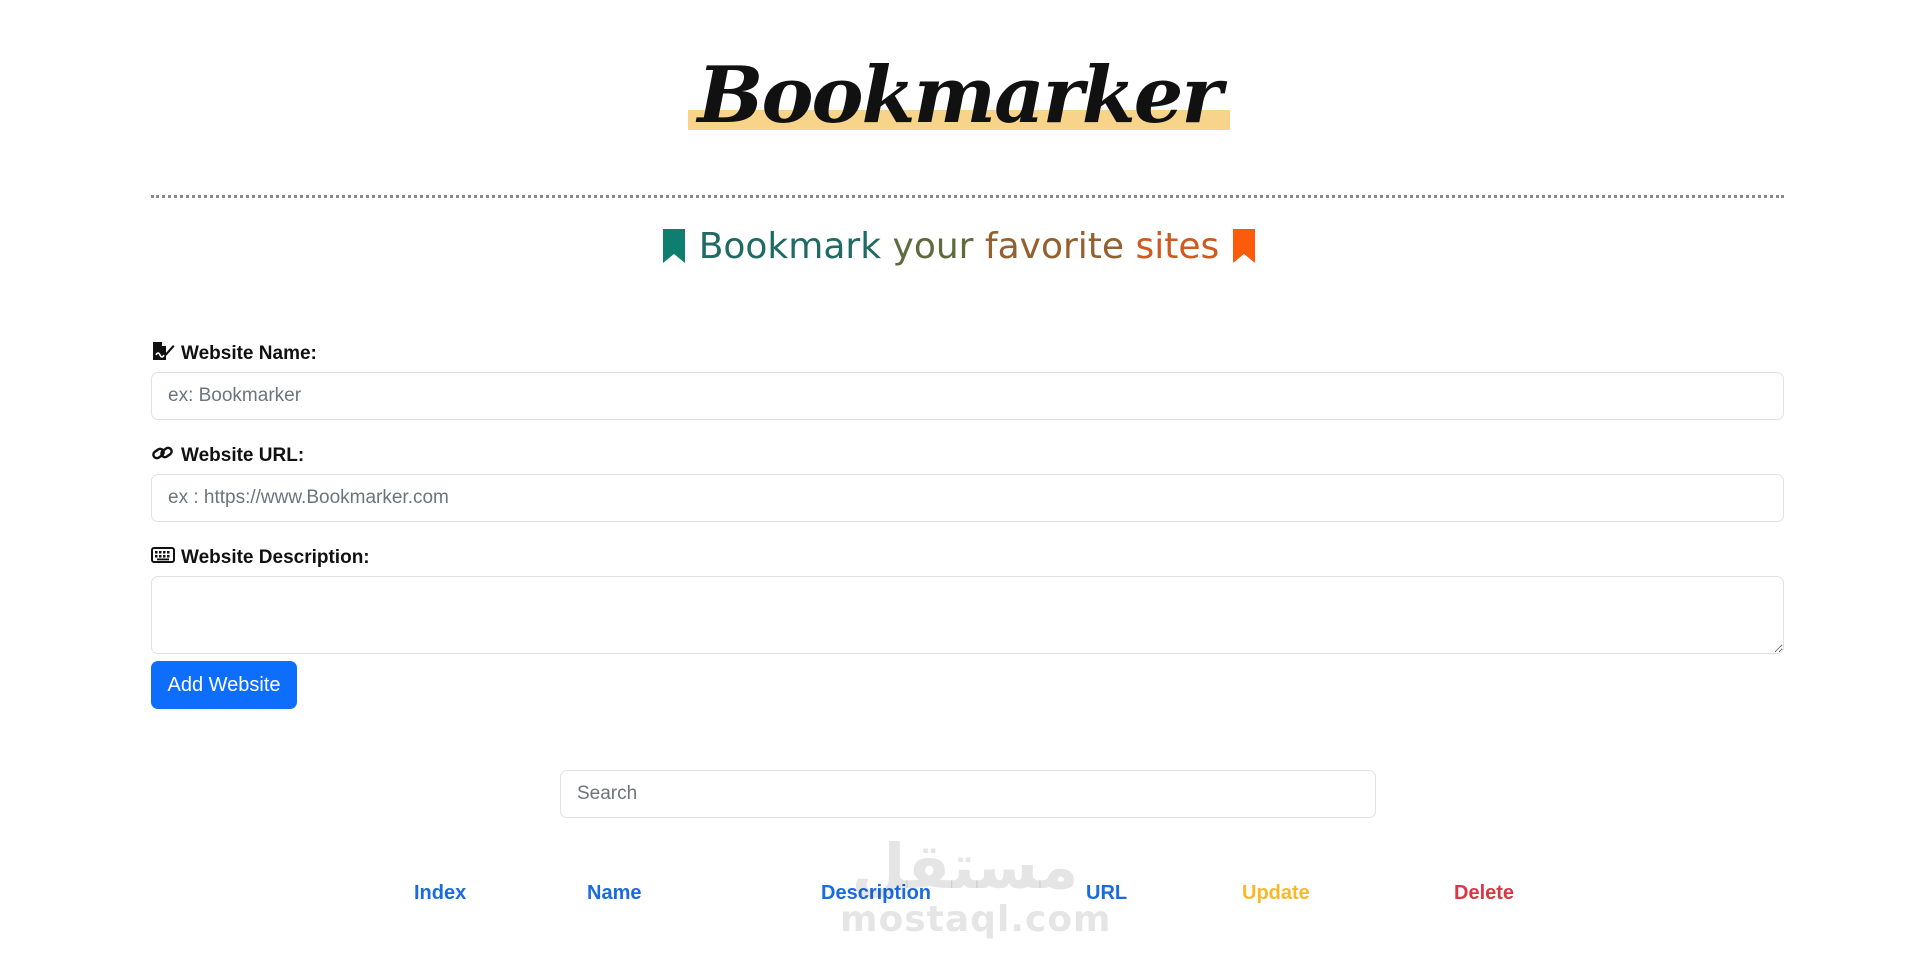 Image resolution: width=1918 pixels, height=965 pixels. What do you see at coordinates (614, 893) in the screenshot?
I see `table-header-name: Name` at bounding box center [614, 893].